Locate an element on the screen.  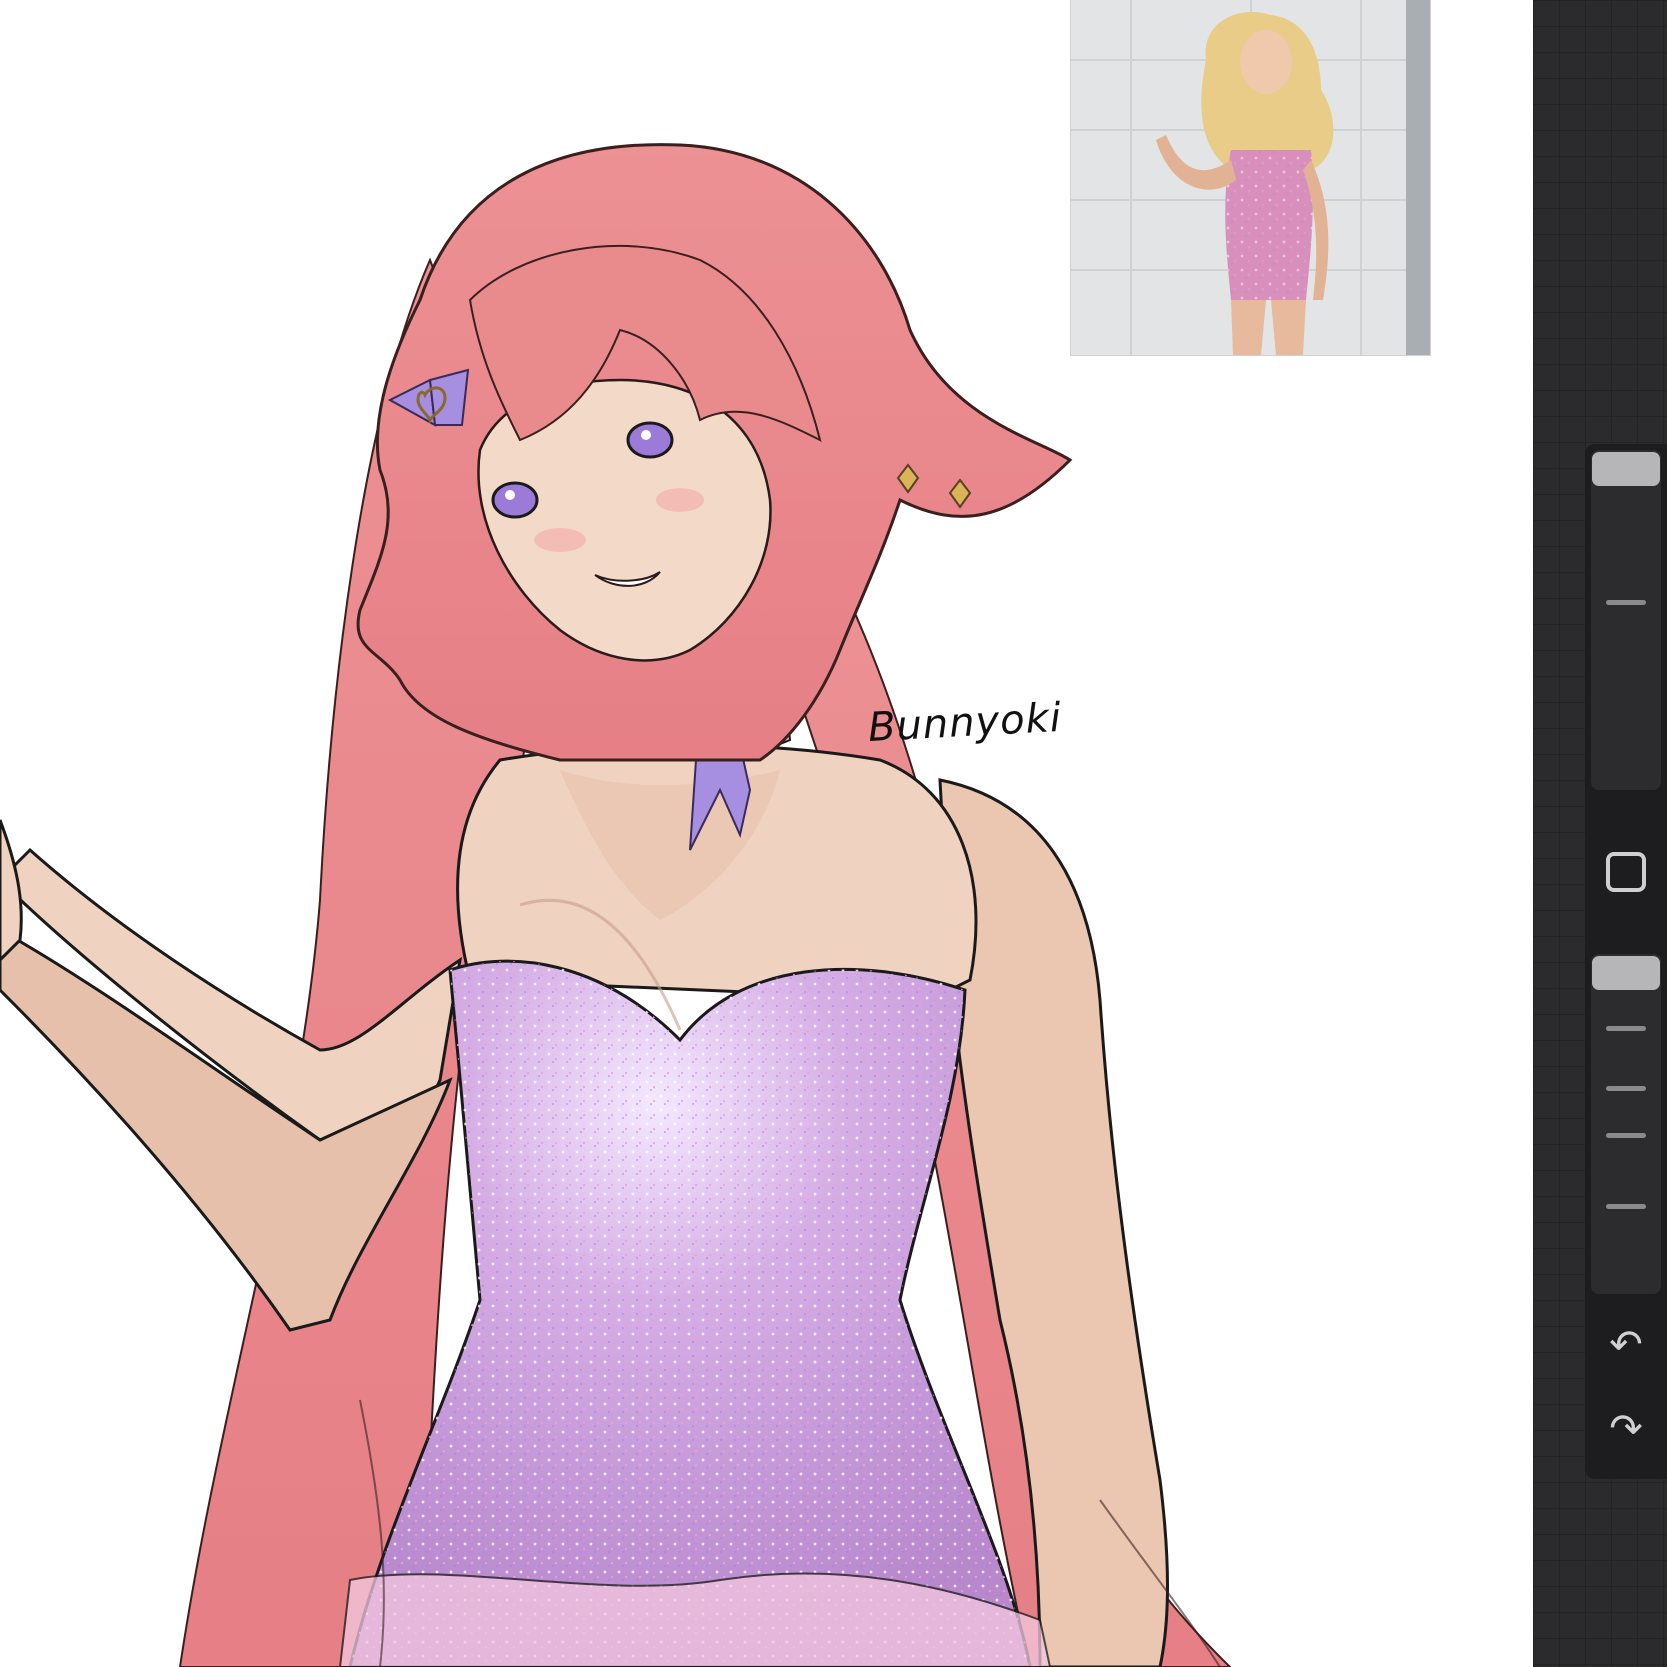
undo-arrow-icon: ↶ is located at coordinates (1626, 1345).